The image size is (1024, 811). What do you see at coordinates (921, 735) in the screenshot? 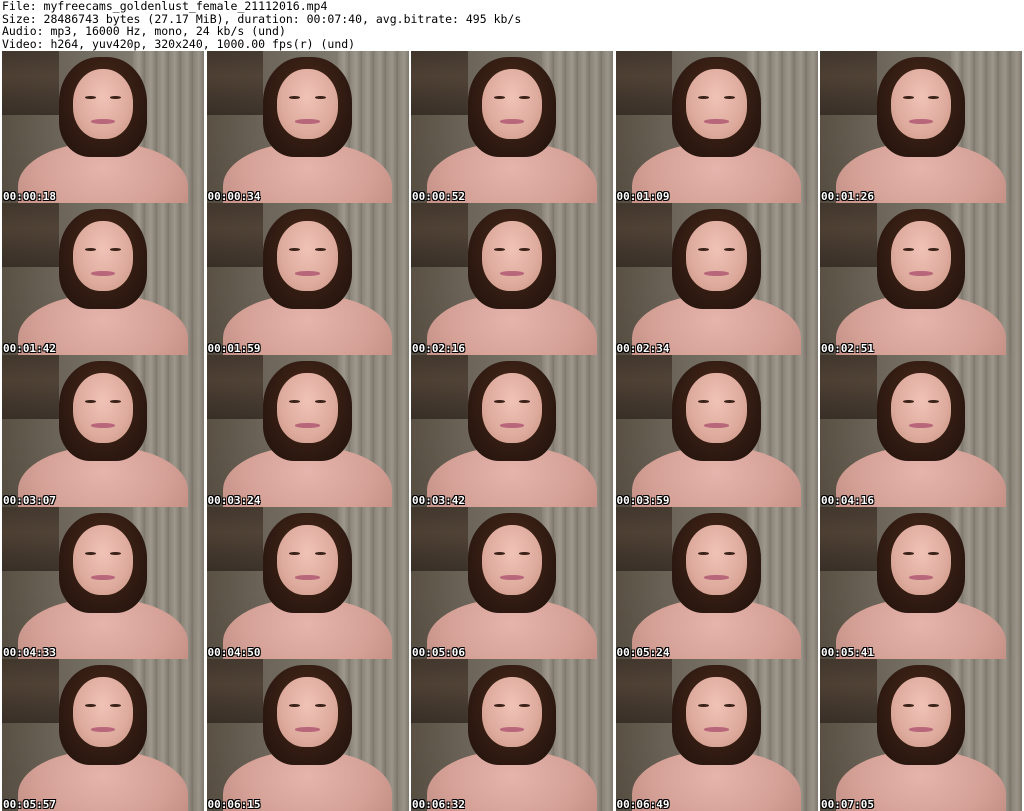
I see `thumbnail: 00:07:05` at bounding box center [921, 735].